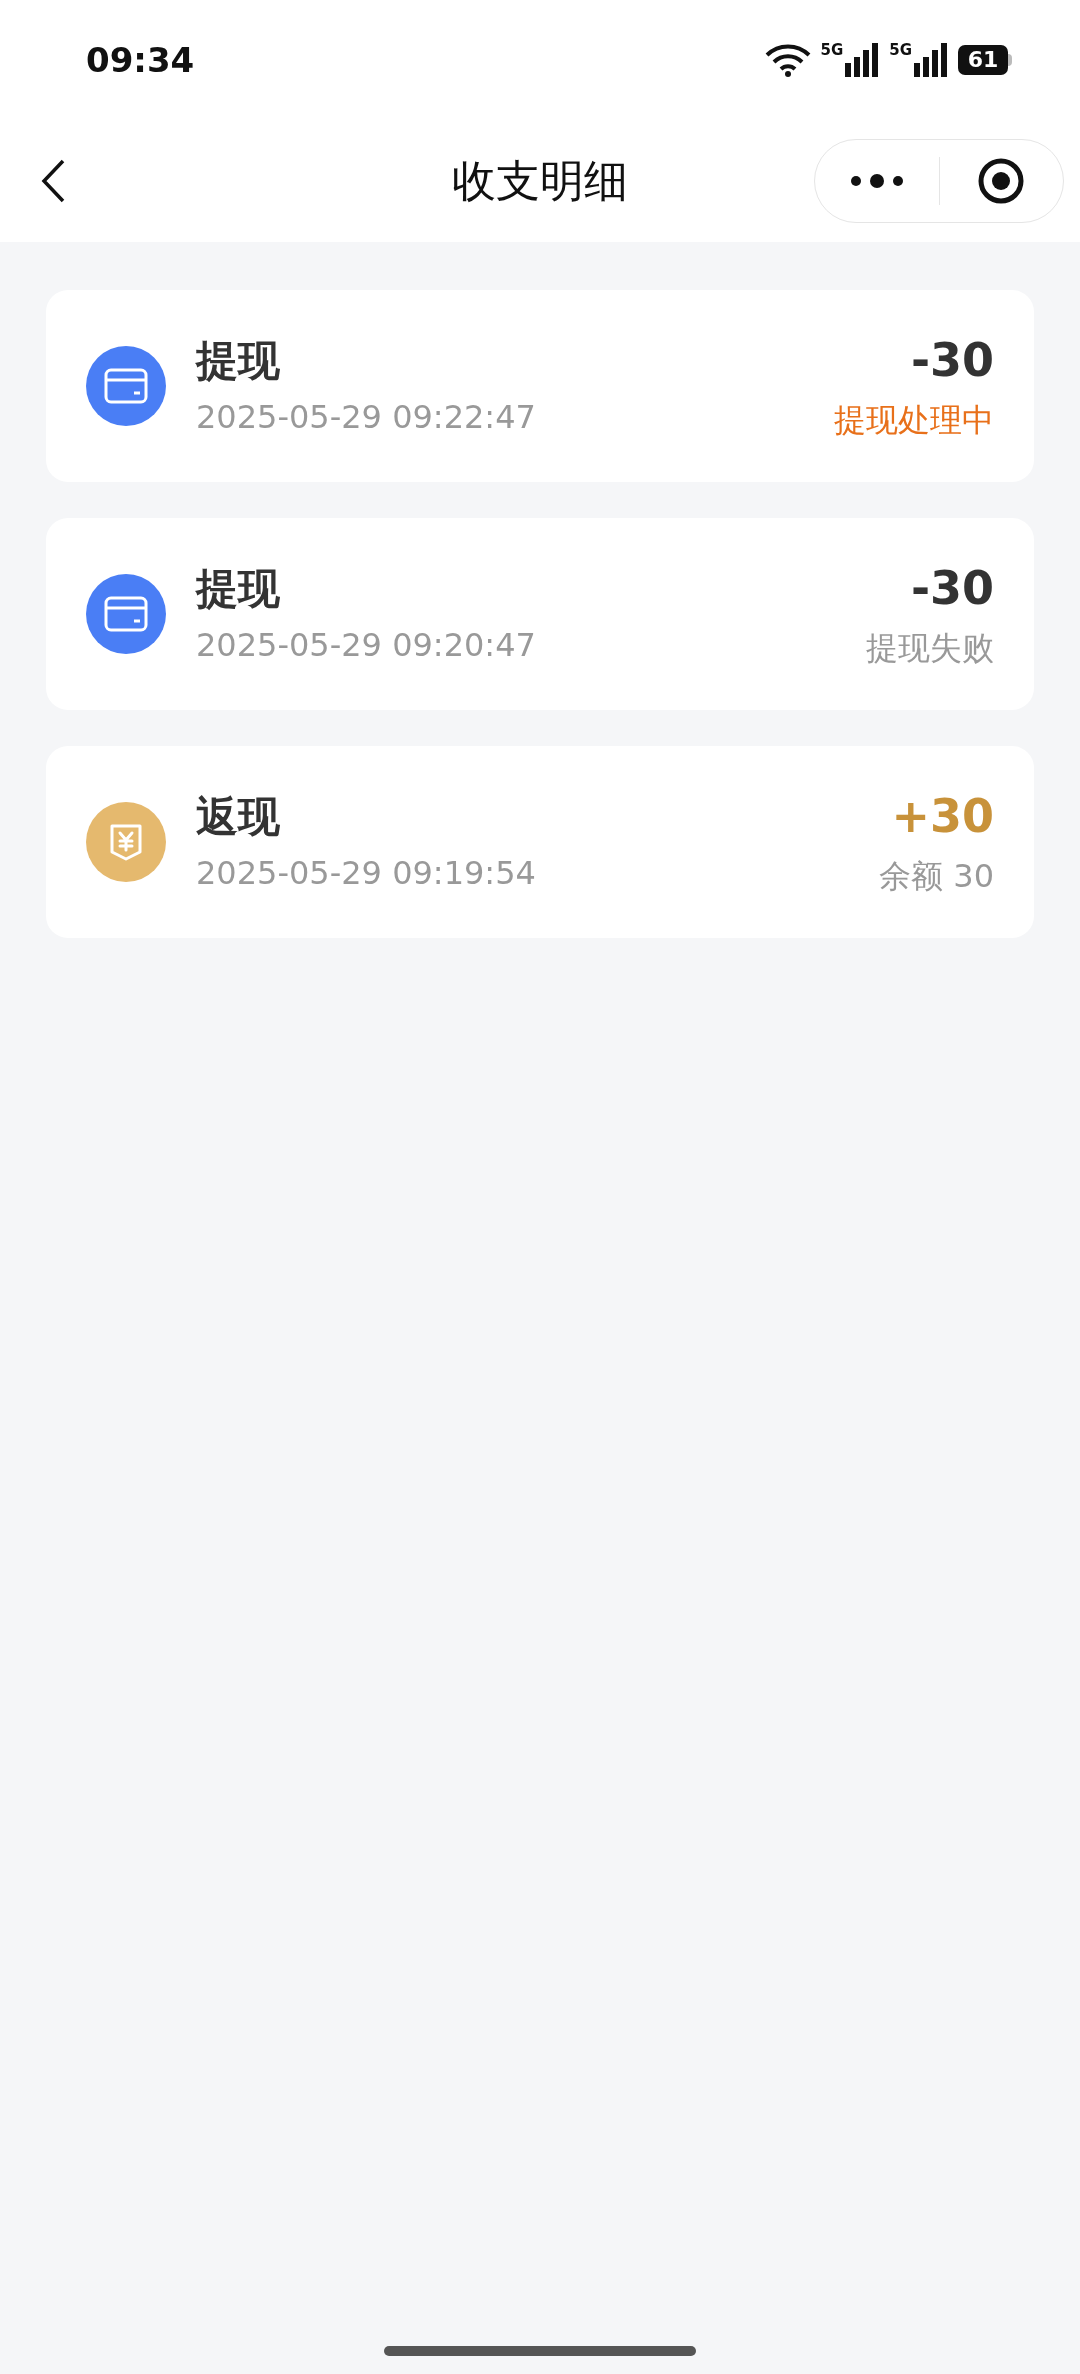 The image size is (1080, 2374). What do you see at coordinates (366, 873) in the screenshot?
I see `transaction-time: 2025-05-29 09:19:54` at bounding box center [366, 873].